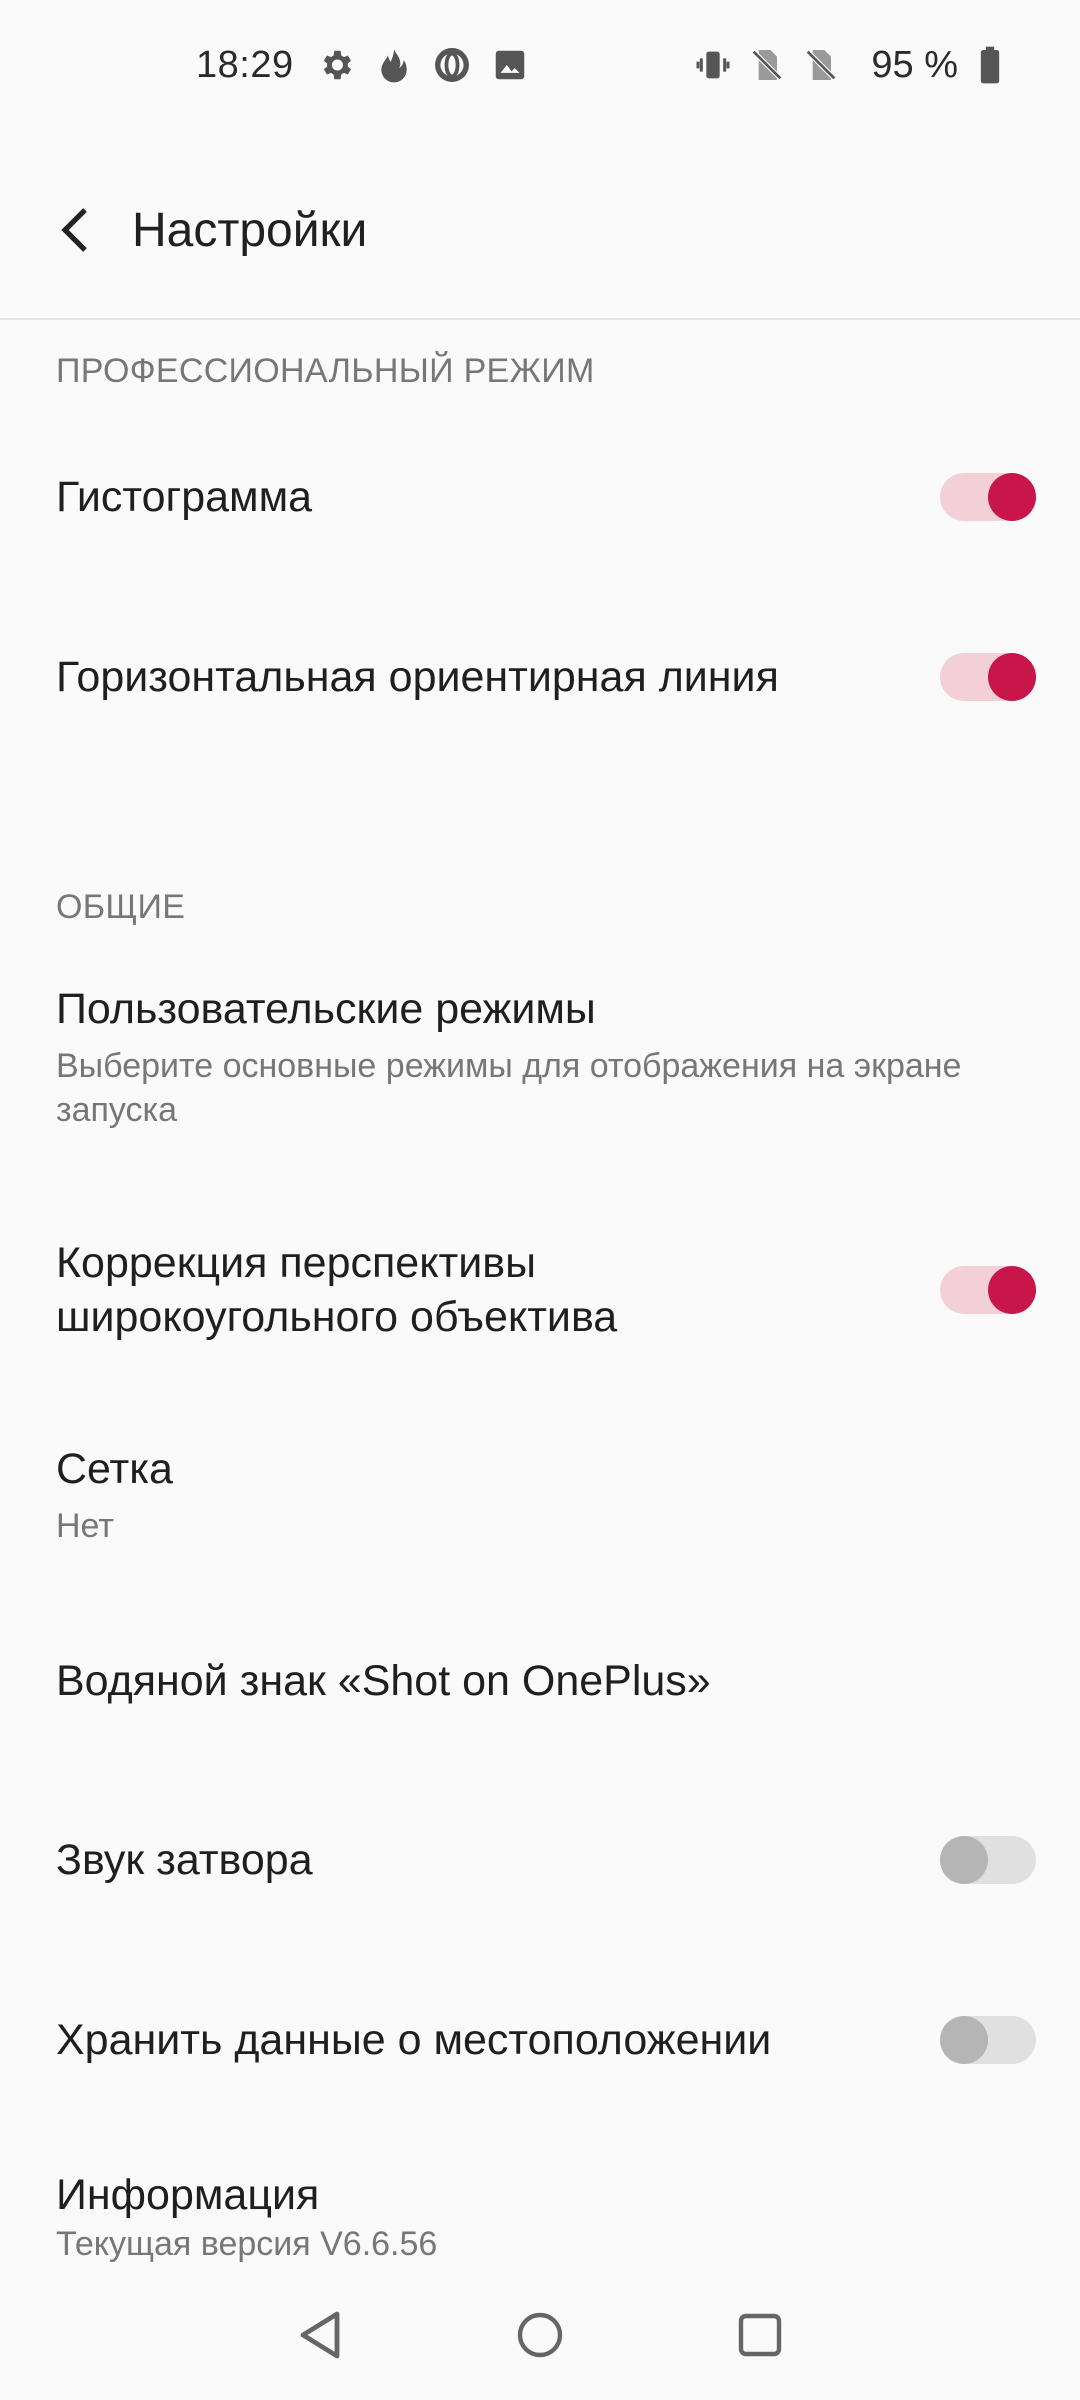 This screenshot has height=2400, width=1080. I want to click on section-header-general: ОБЩИЕ, so click(121, 907).